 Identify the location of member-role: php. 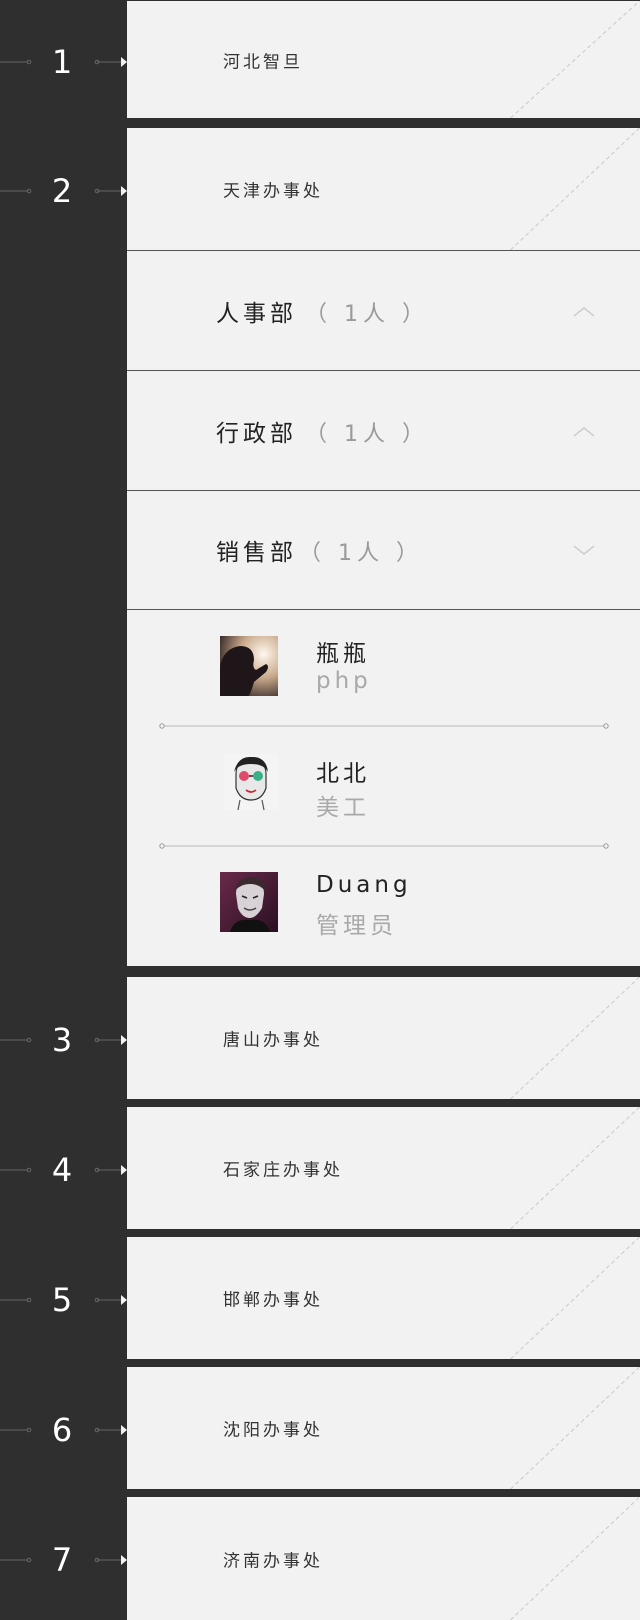
(344, 681).